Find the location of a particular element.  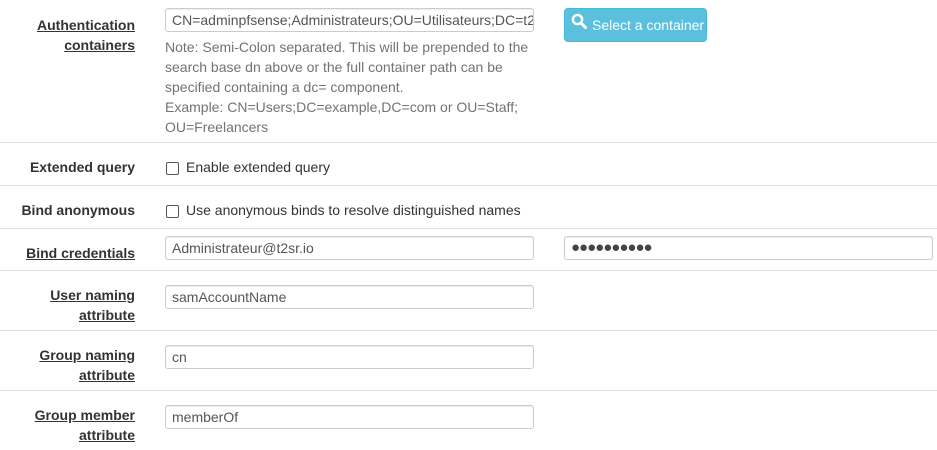

bind-anonymous-label: Bind anonymous is located at coordinates (78, 210).